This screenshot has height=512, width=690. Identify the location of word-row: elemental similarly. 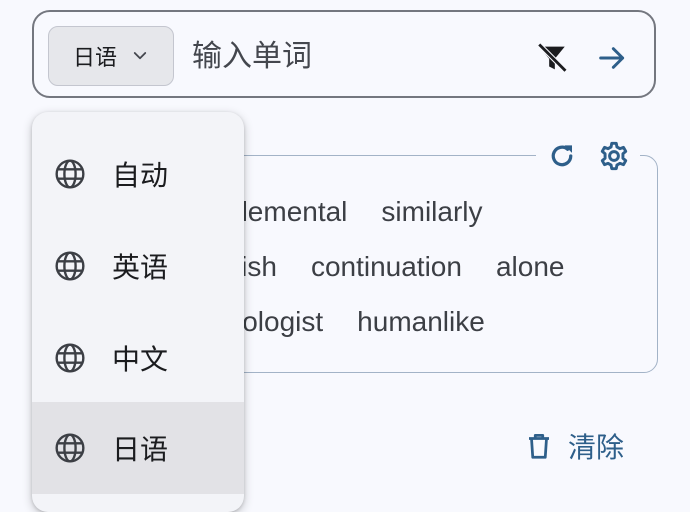
(371, 212).